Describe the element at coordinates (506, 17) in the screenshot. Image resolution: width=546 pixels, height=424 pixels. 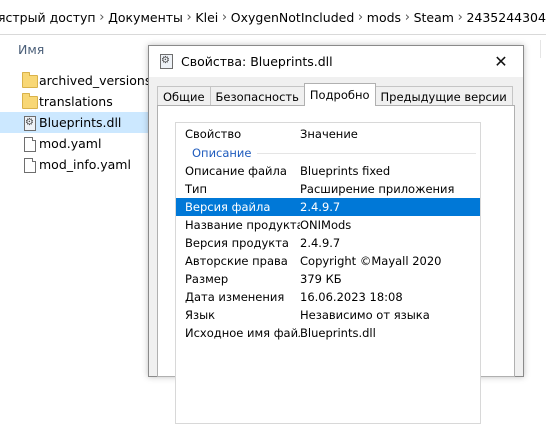
I see `breadcrumb-folder-id: 2435244304` at that location.